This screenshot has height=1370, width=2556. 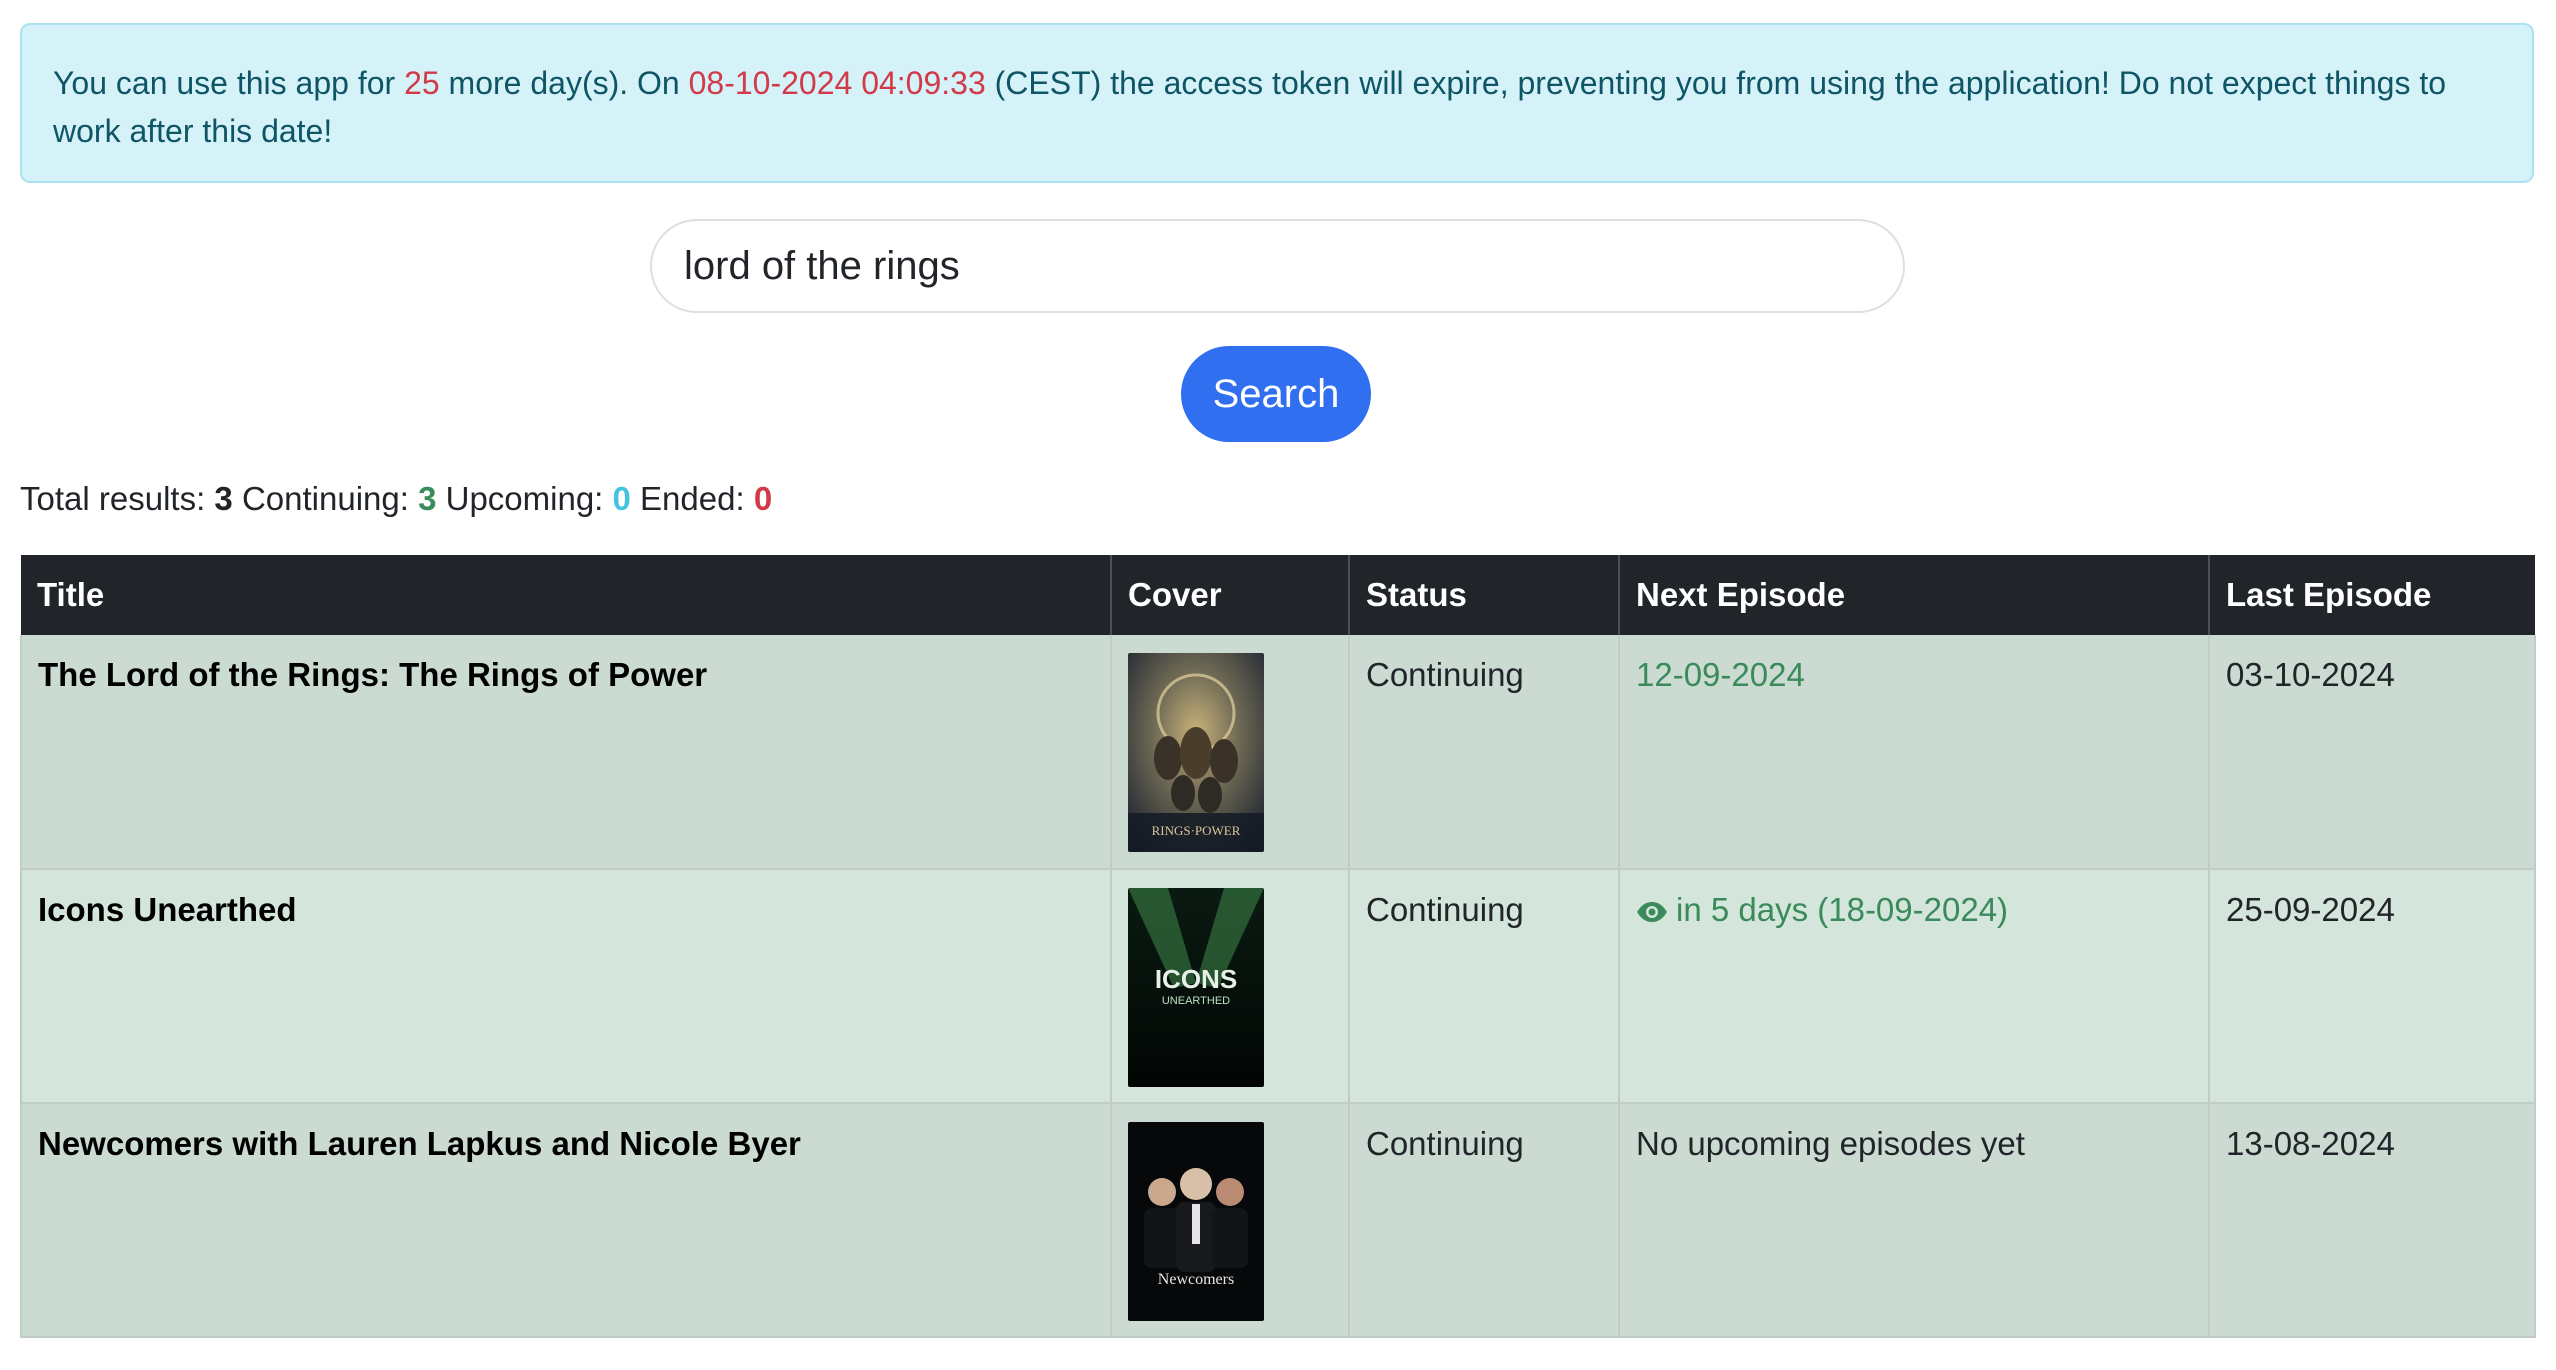 I want to click on alert-days-remaining: 25, so click(x=422, y=83).